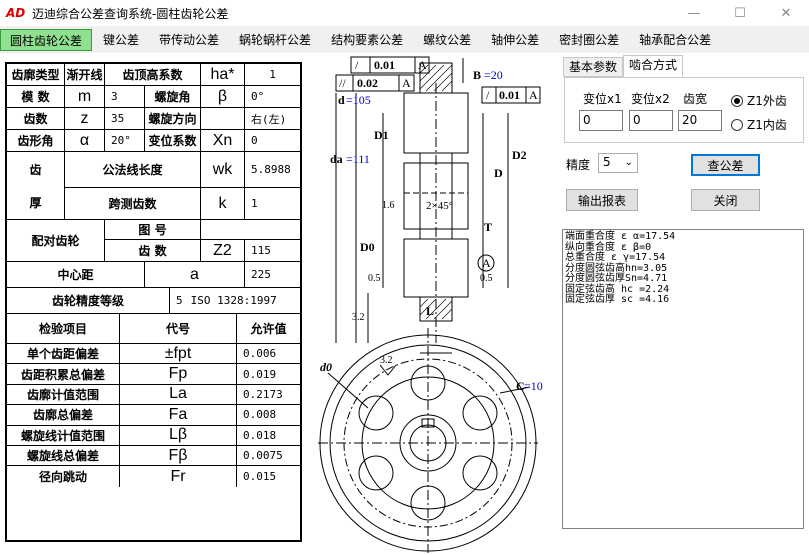 The height and width of the screenshot is (555, 809). I want to click on datum-a-label: A, so click(486, 263).